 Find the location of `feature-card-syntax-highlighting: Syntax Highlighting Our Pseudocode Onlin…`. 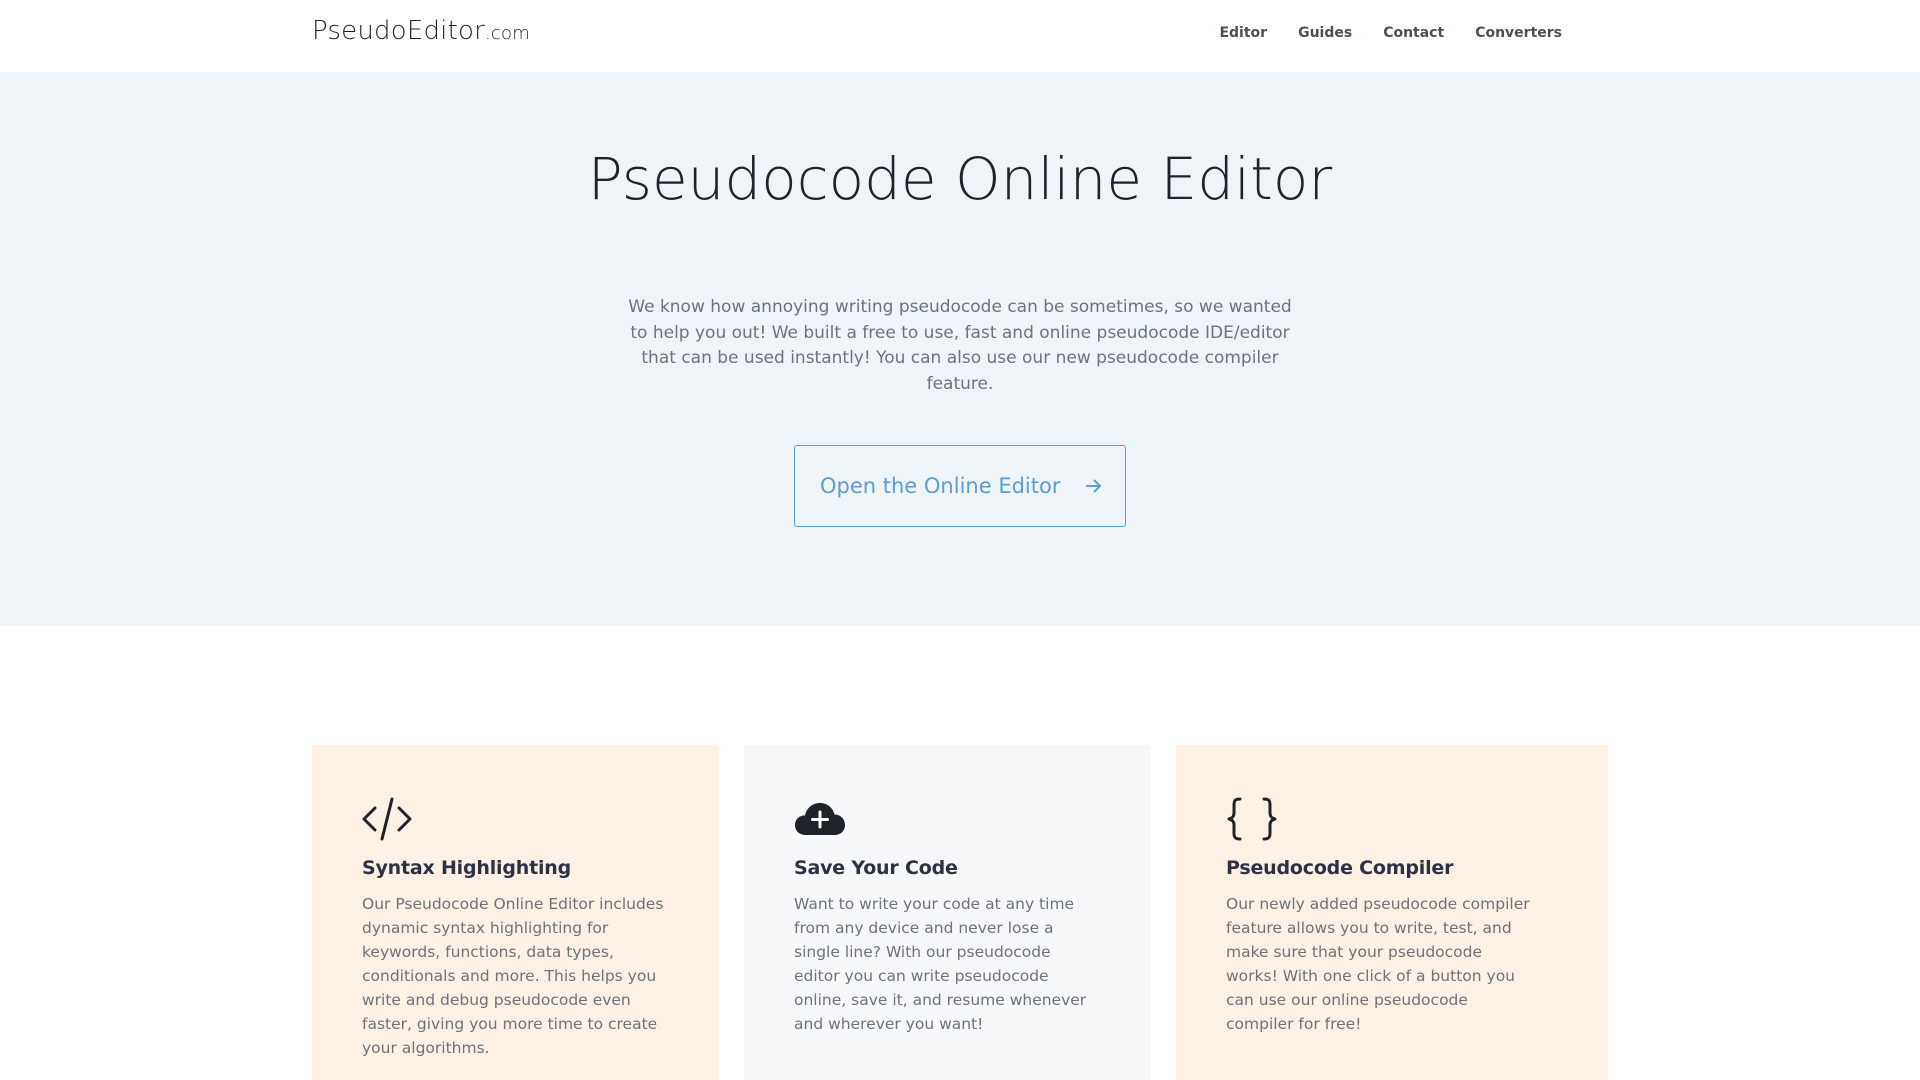

feature-card-syntax-highlighting: Syntax Highlighting Our Pseudocode Onlin… is located at coordinates (515, 912).